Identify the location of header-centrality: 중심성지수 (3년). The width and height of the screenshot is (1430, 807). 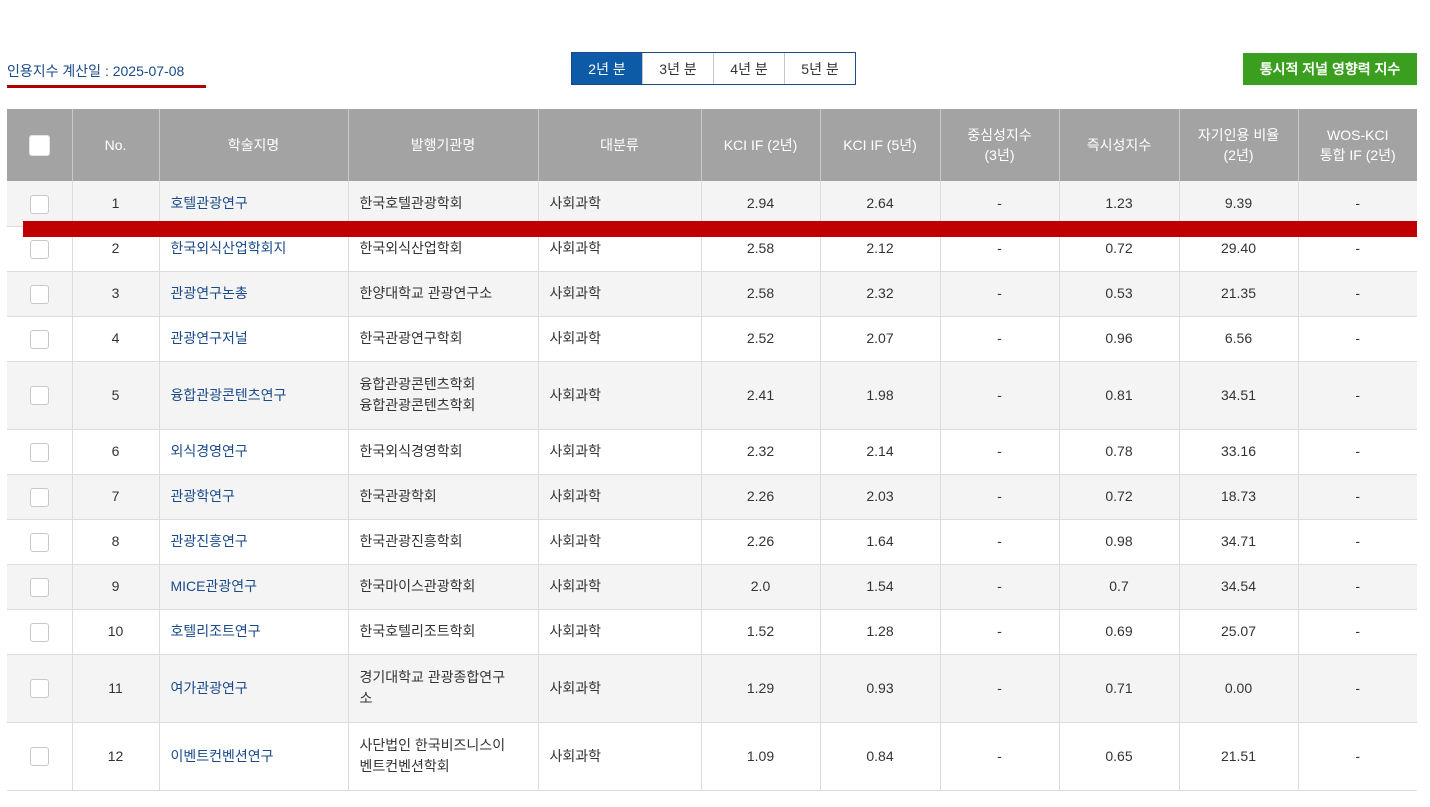
(1000, 145).